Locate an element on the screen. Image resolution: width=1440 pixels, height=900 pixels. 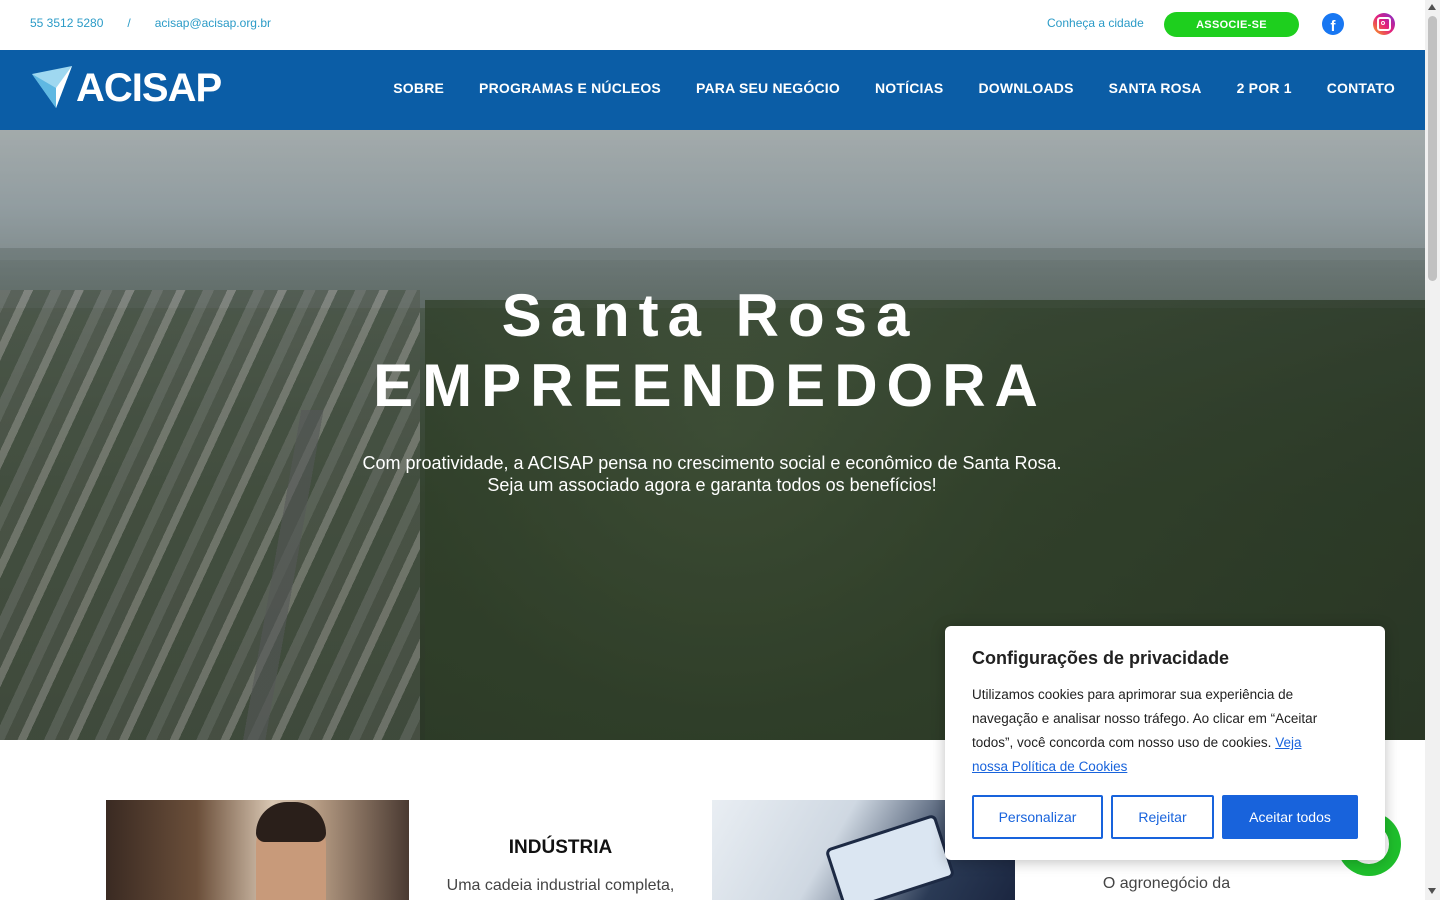
instagram-icon is located at coordinates (1384, 24).